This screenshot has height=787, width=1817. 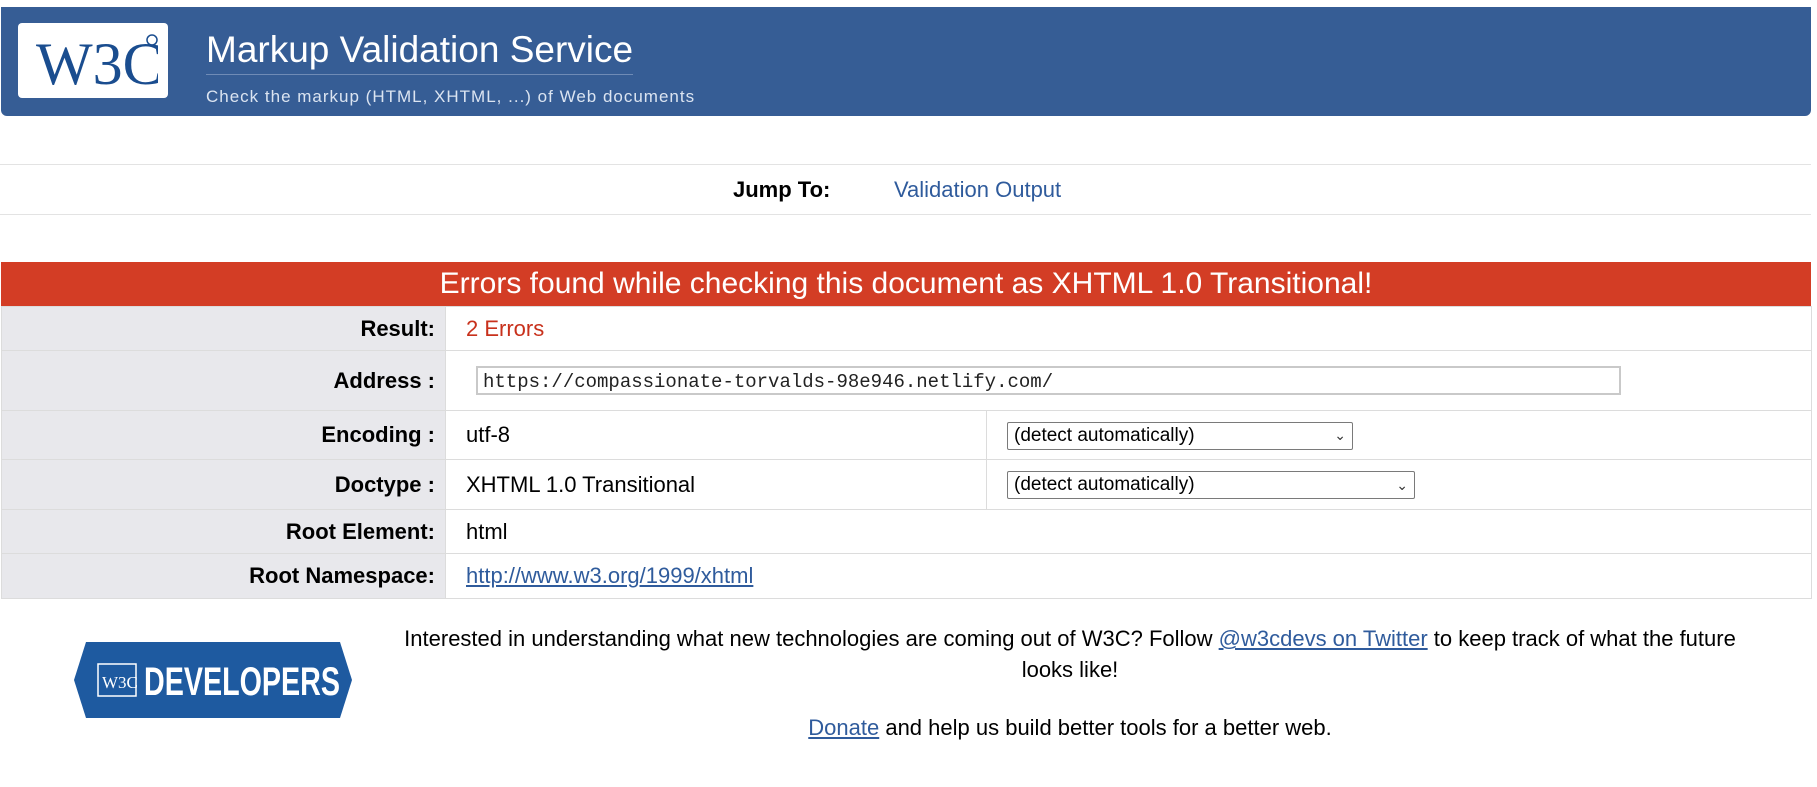 I want to click on doctype-label: Doctype :, so click(x=223, y=484).